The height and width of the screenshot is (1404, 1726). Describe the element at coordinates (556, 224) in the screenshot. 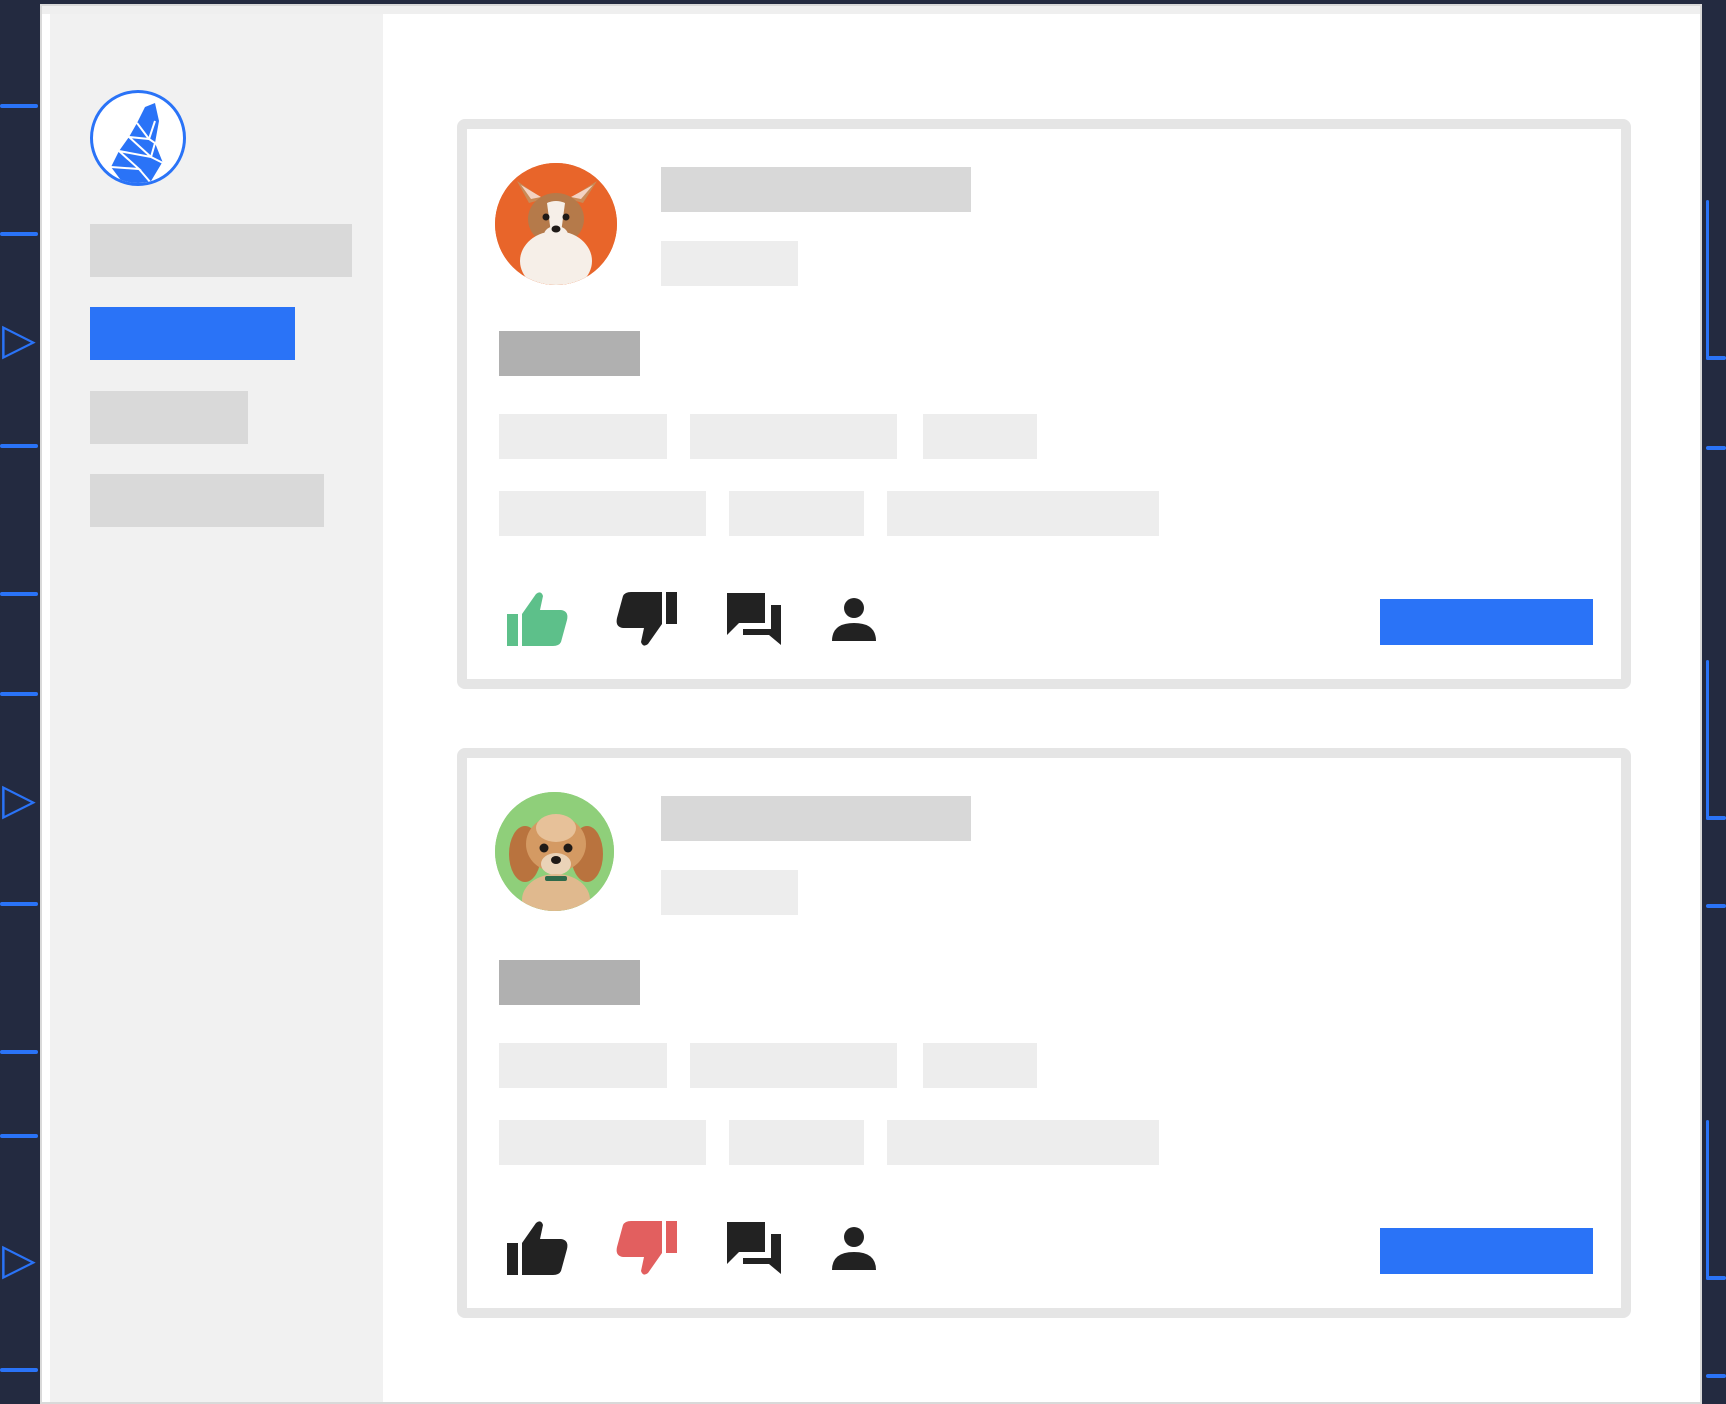

I see `corgi-avatar` at that location.